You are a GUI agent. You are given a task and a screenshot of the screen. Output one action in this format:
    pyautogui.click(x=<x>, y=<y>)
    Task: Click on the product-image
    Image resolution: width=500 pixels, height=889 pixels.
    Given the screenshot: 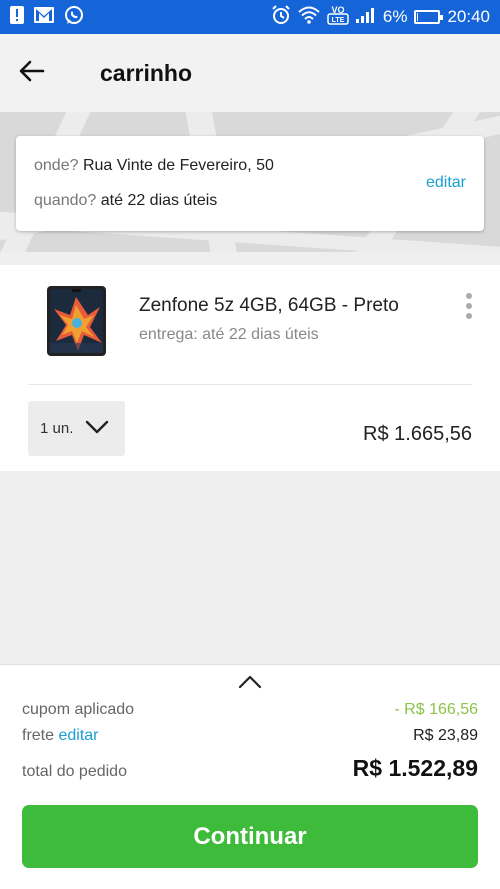 What is the action you would take?
    pyautogui.click(x=76, y=321)
    